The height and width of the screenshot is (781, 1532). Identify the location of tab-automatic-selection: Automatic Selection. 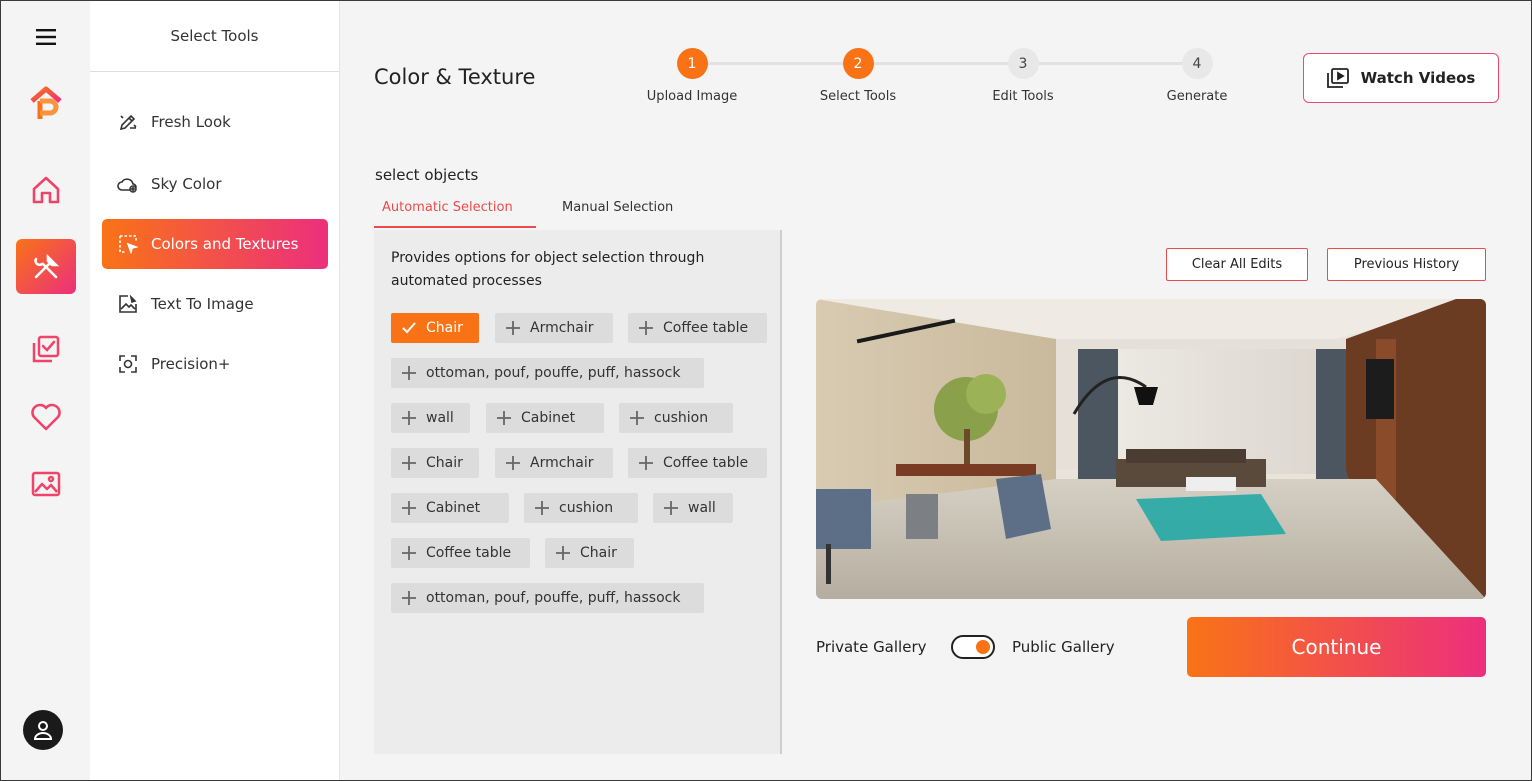
(447, 207).